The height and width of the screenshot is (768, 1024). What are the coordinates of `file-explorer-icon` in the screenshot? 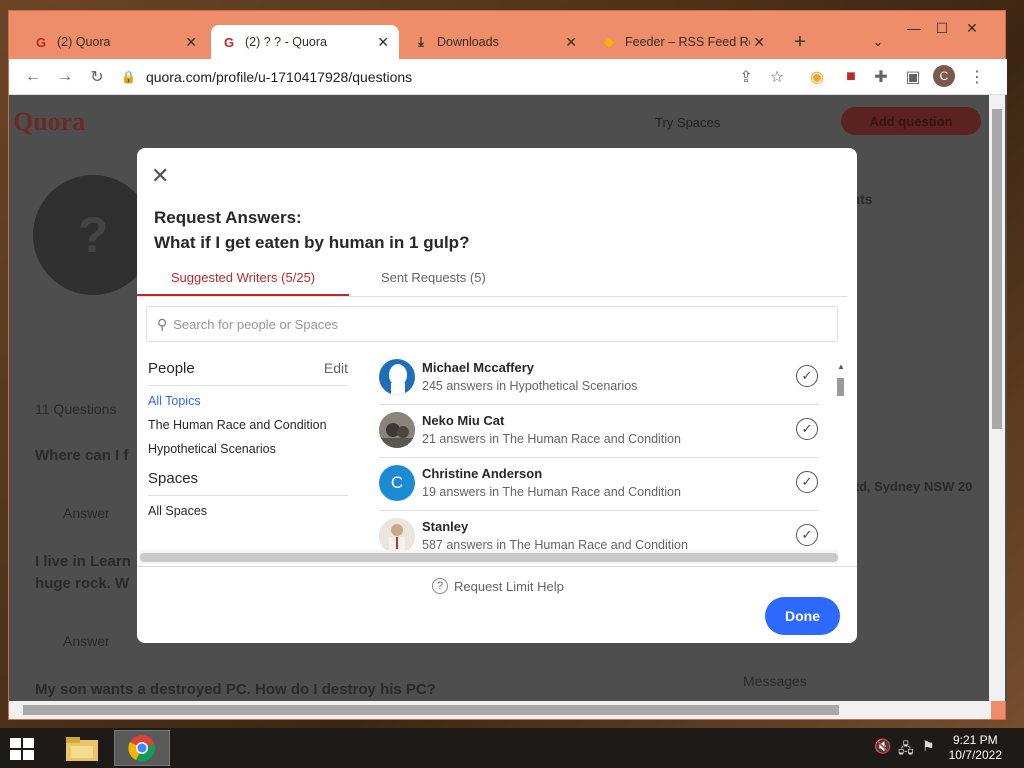 It's located at (82, 748).